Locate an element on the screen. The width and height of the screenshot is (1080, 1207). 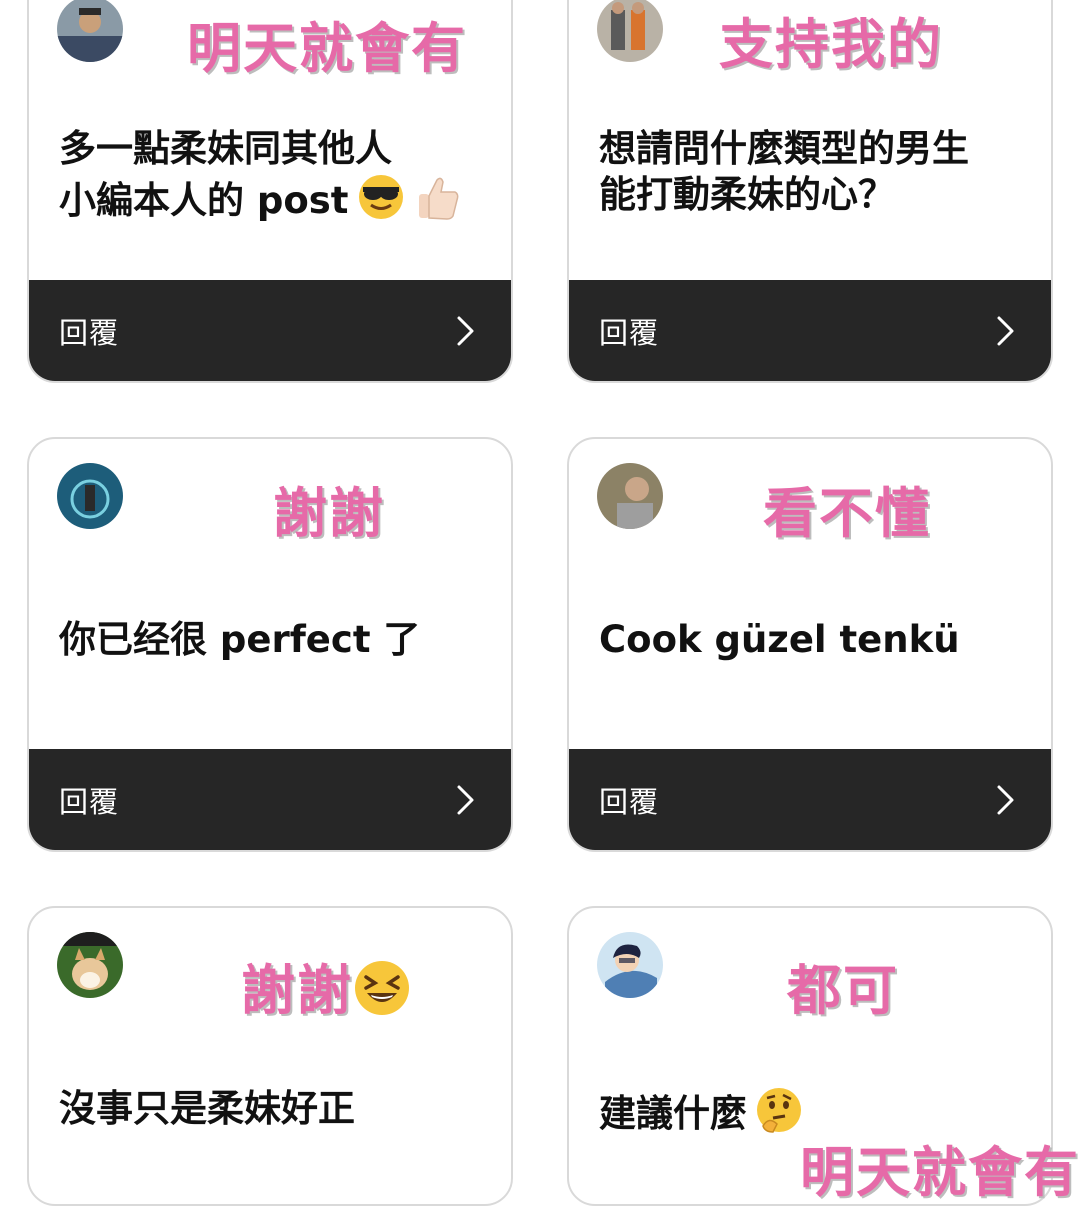
laughing-emoji is located at coordinates (382, 994).